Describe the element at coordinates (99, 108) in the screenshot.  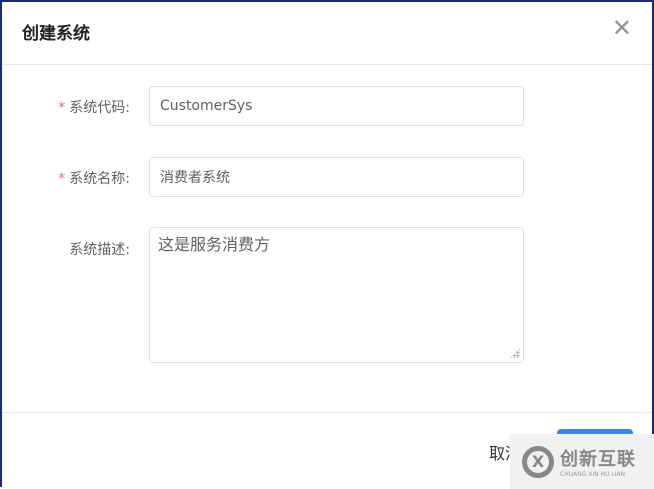
I see `code-label-text: 系统代码:` at that location.